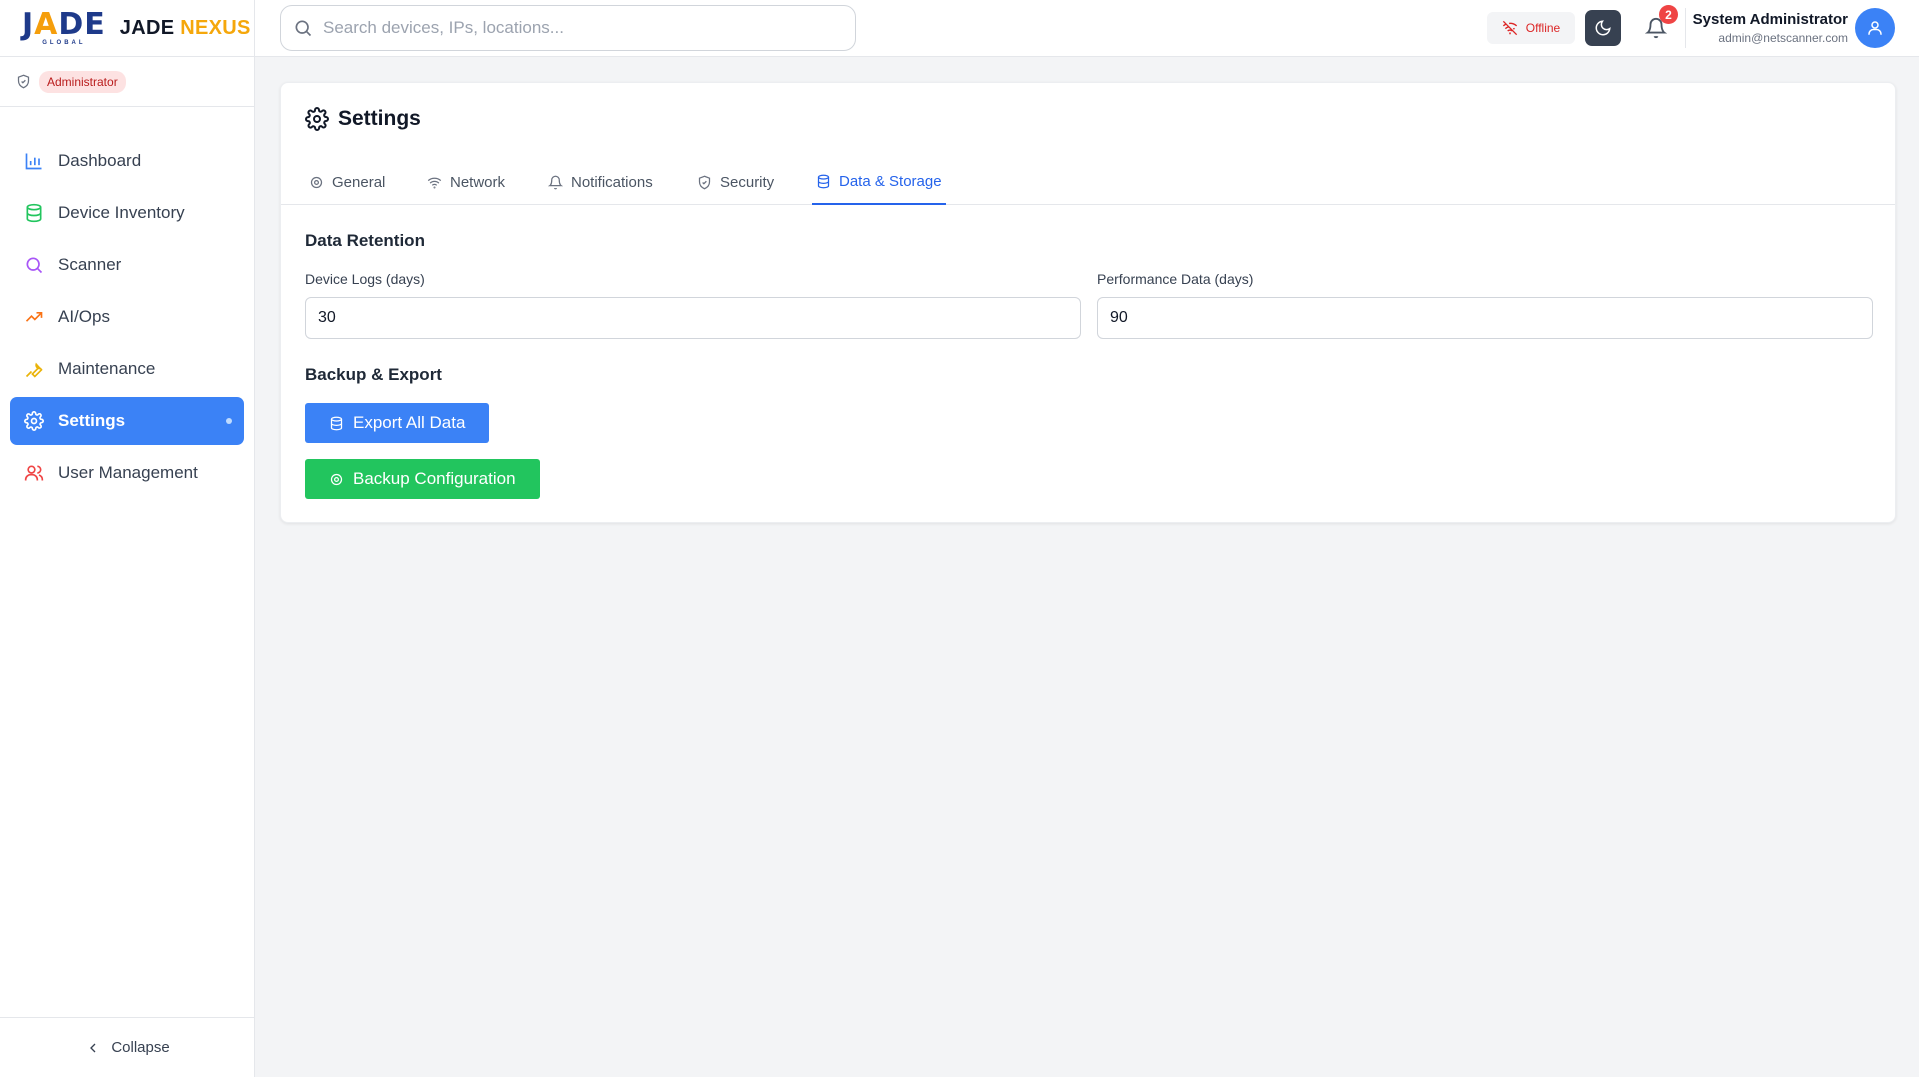  I want to click on tab-data-storage: Data & Storage, so click(879, 182).